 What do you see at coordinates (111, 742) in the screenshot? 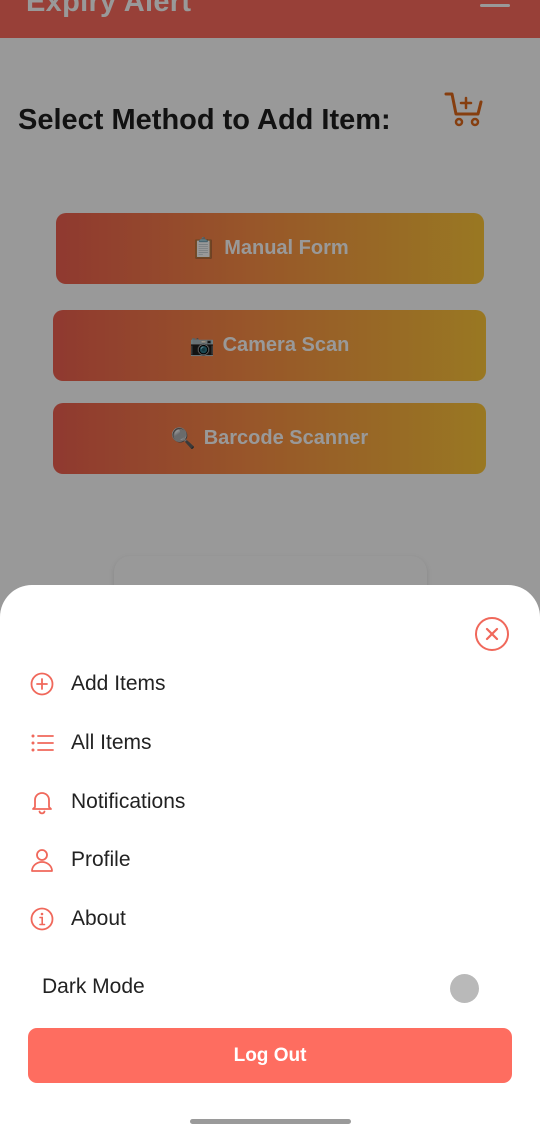
I see `menu-item-label: All Items` at bounding box center [111, 742].